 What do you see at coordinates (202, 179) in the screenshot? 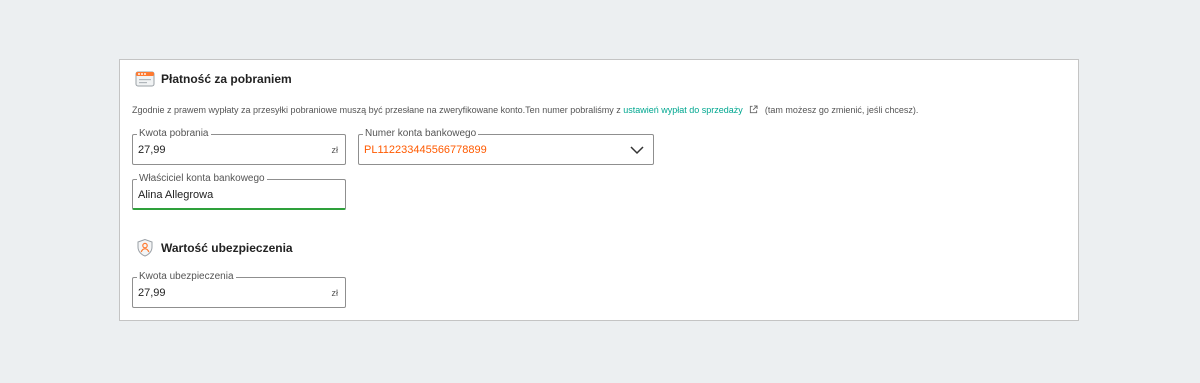
I see `account-owner-label: Właściciel konta bankowego` at bounding box center [202, 179].